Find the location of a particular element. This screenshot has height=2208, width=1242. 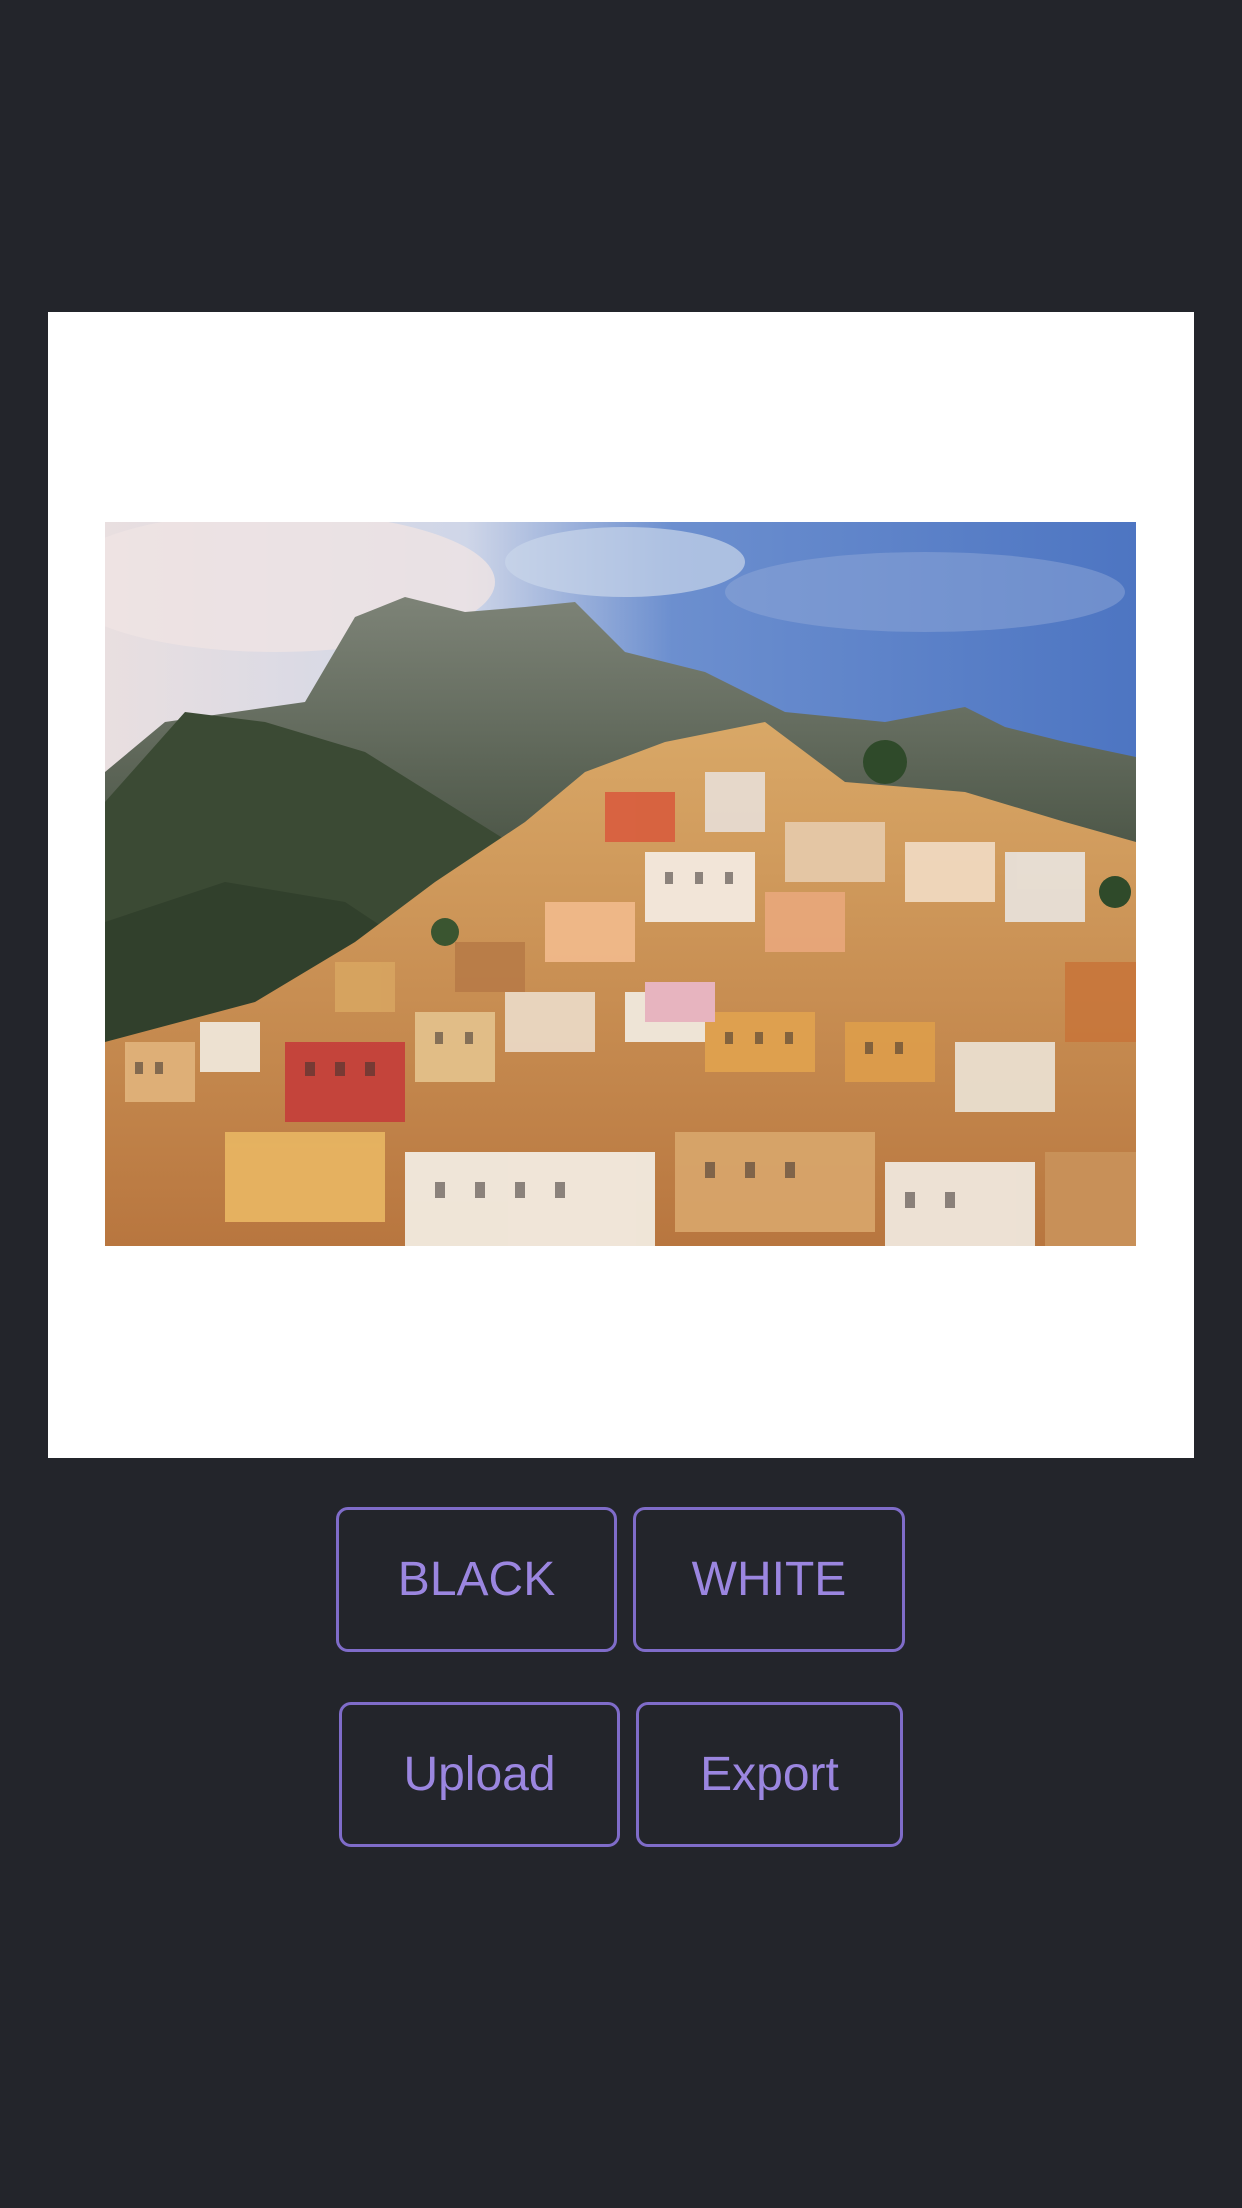

black-background-button: BLACK is located at coordinates (476, 1579).